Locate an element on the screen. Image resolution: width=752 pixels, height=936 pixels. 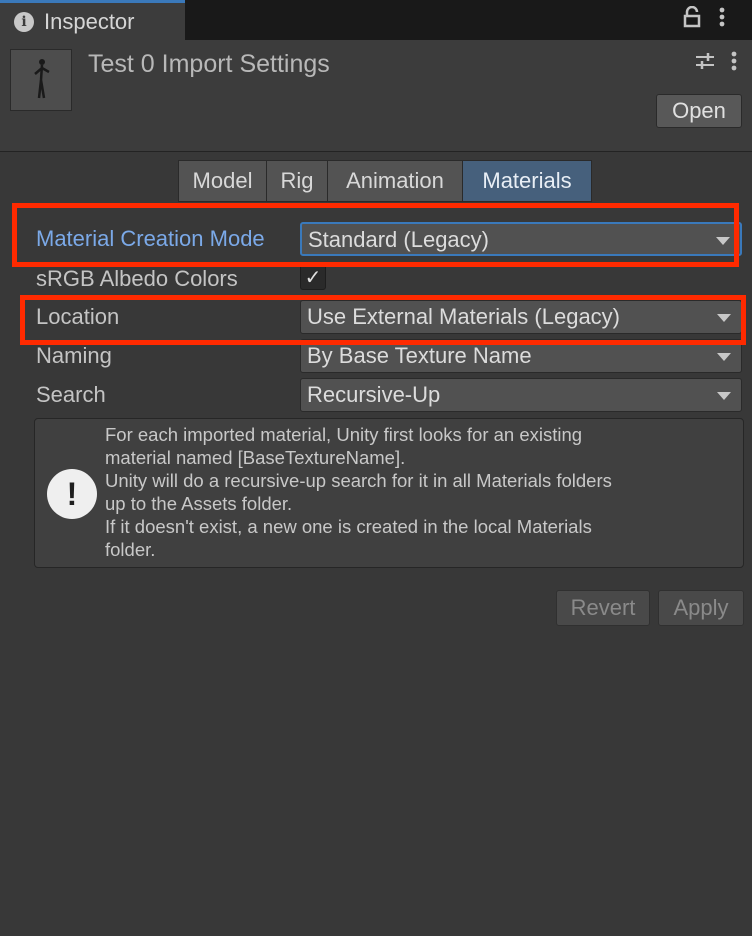
search-row: Search Recursive-Up is located at coordinates (376, 396).